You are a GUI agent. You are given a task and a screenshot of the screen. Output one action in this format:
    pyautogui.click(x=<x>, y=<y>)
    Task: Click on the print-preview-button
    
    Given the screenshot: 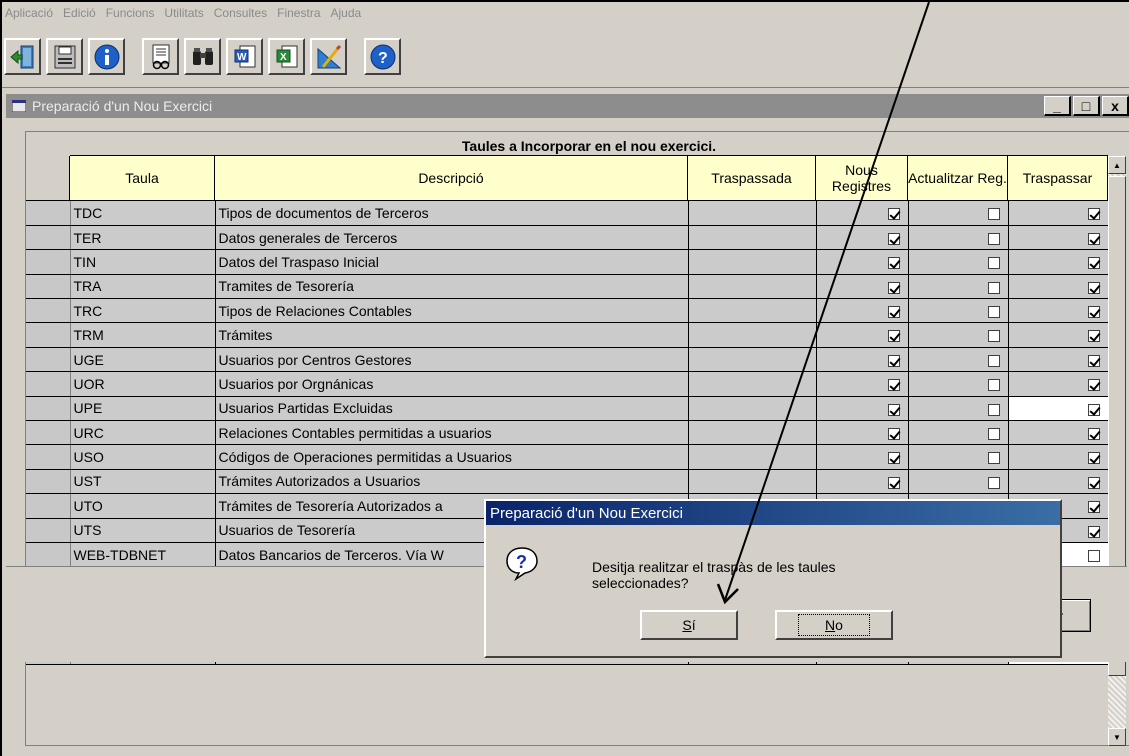 What is the action you would take?
    pyautogui.click(x=160, y=56)
    